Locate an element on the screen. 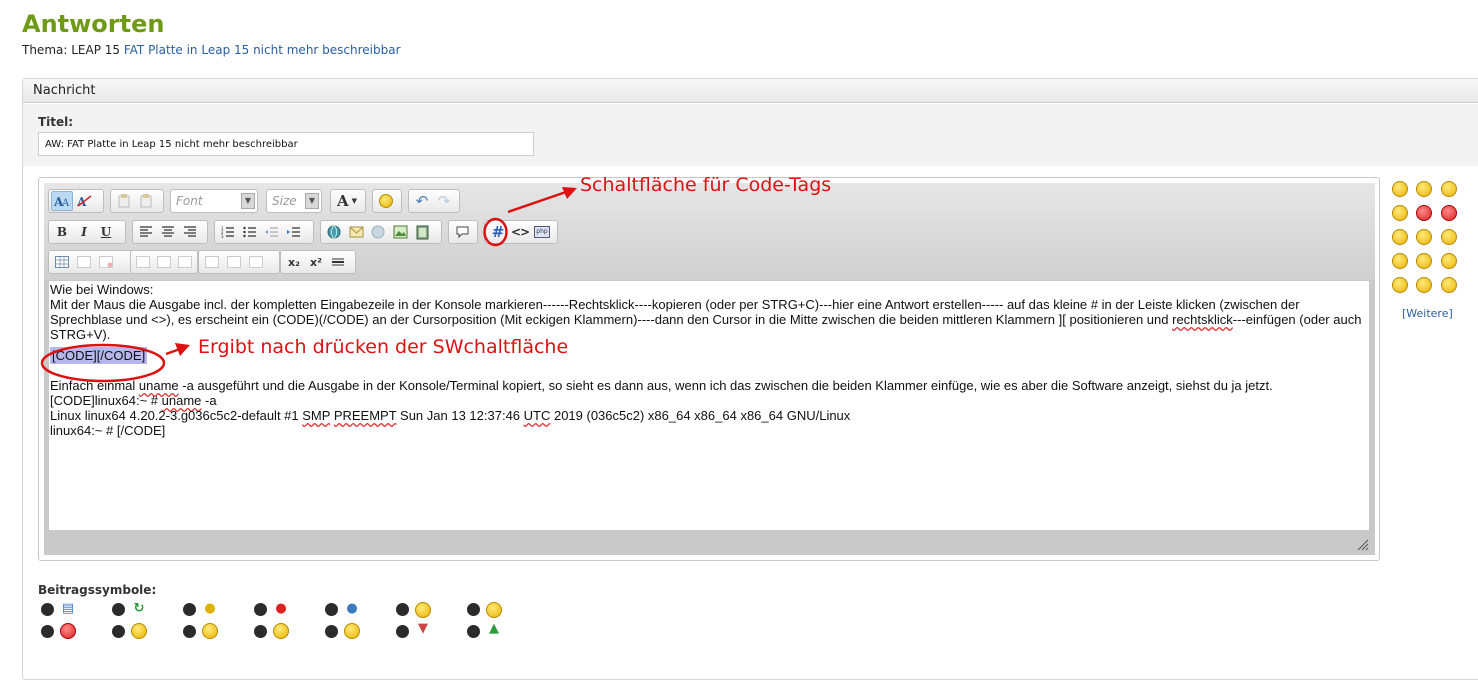  paste-button is located at coordinates (124, 201).